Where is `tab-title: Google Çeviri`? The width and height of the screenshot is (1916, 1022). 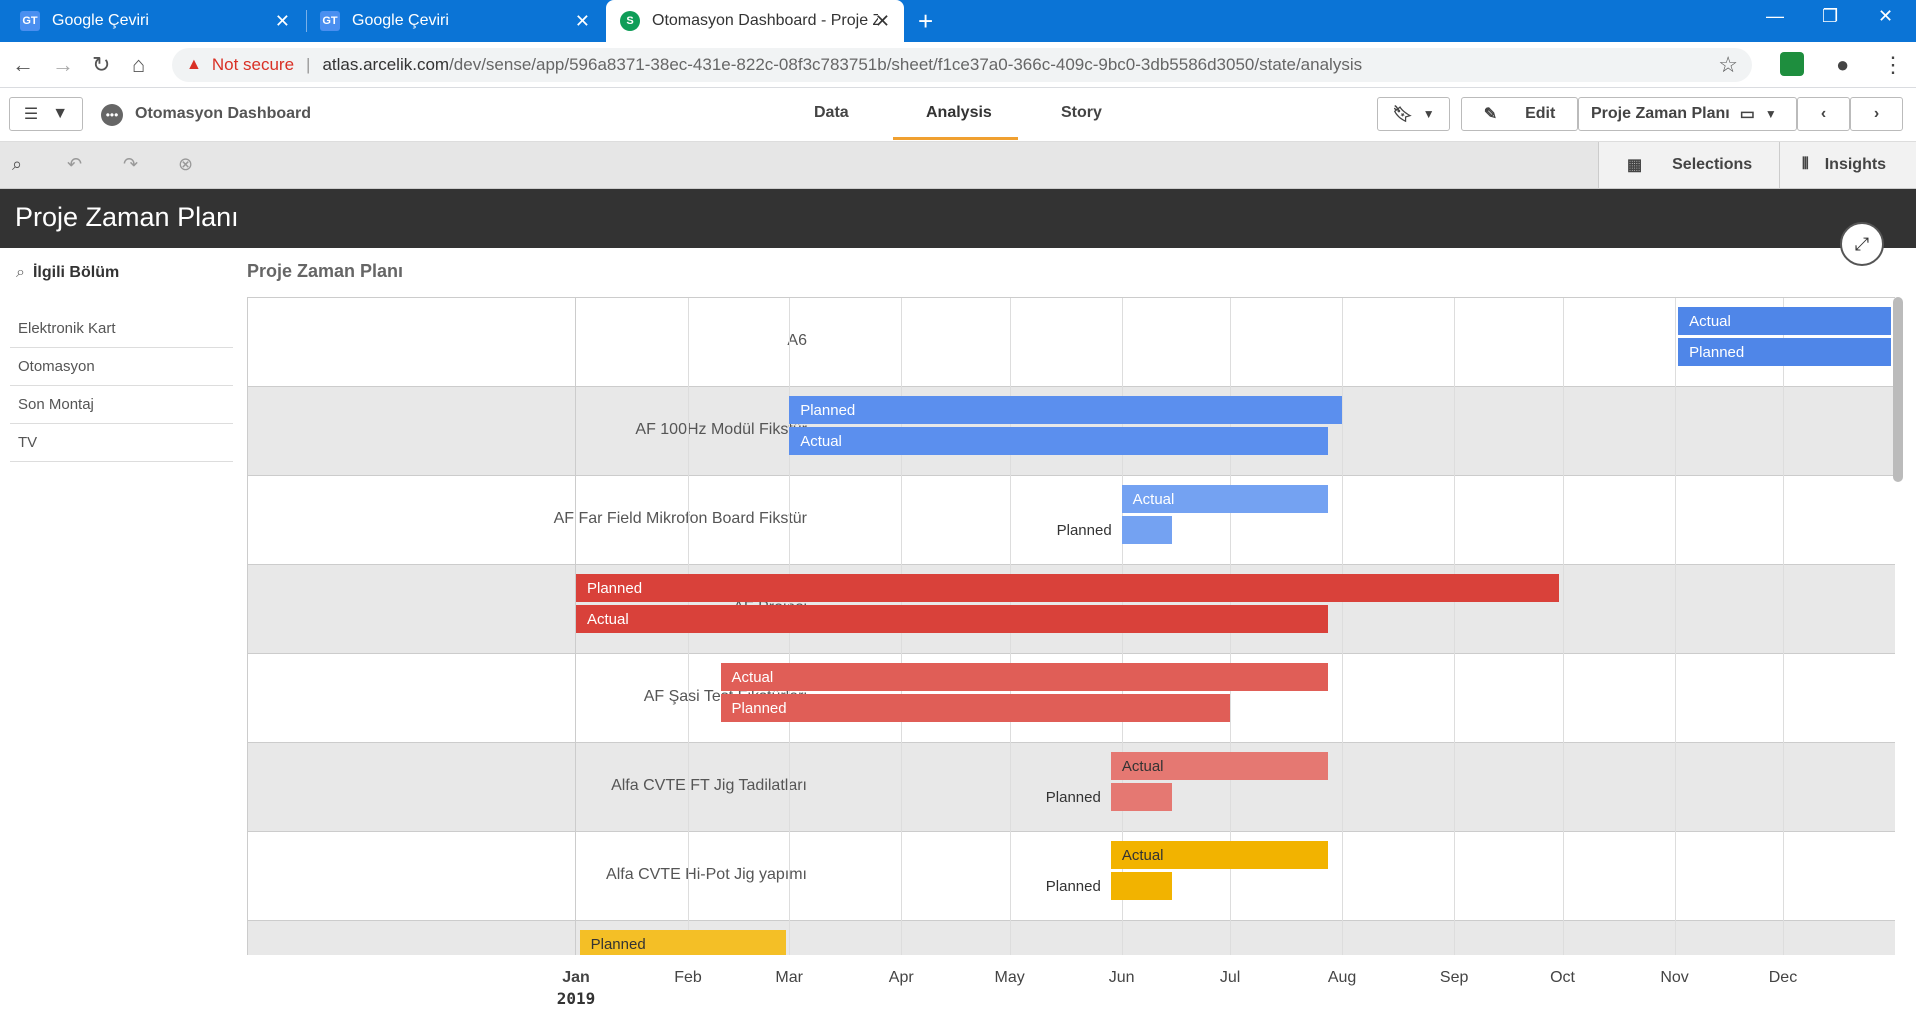 tab-title: Google Çeviri is located at coordinates (400, 20).